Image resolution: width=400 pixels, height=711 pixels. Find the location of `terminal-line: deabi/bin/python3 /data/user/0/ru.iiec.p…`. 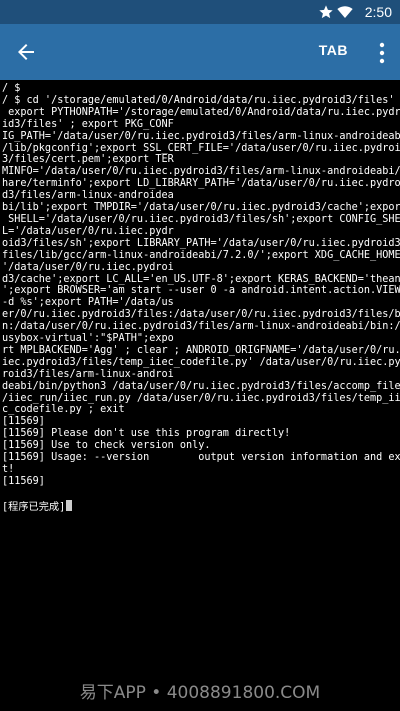

terminal-line: deabi/bin/python3 /data/user/0/ru.iiec.p… is located at coordinates (201, 386).